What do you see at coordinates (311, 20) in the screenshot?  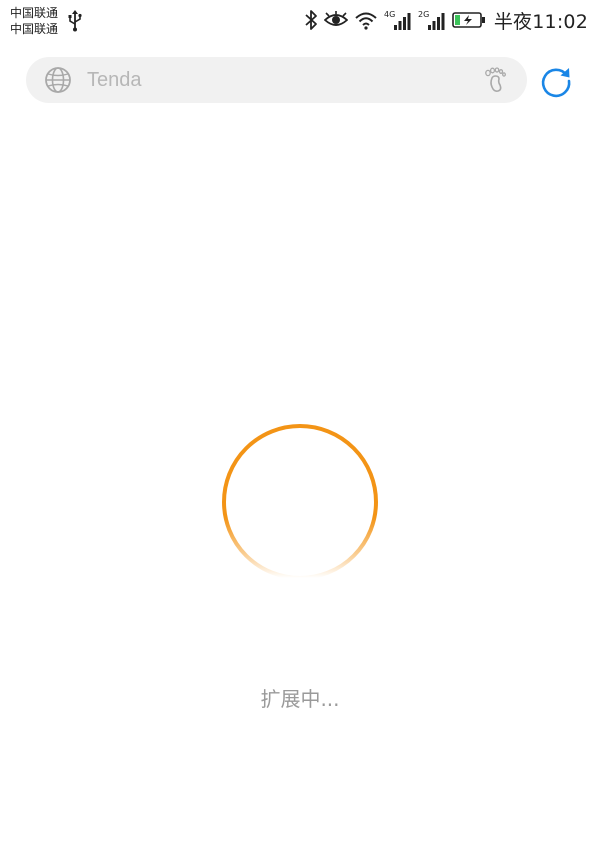 I see `bluetooth-icon` at bounding box center [311, 20].